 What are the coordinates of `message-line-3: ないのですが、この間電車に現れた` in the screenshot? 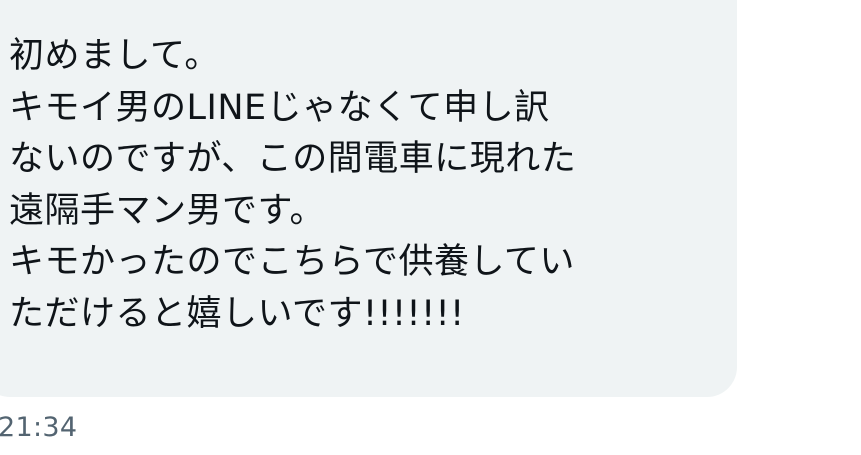 It's located at (293, 159).